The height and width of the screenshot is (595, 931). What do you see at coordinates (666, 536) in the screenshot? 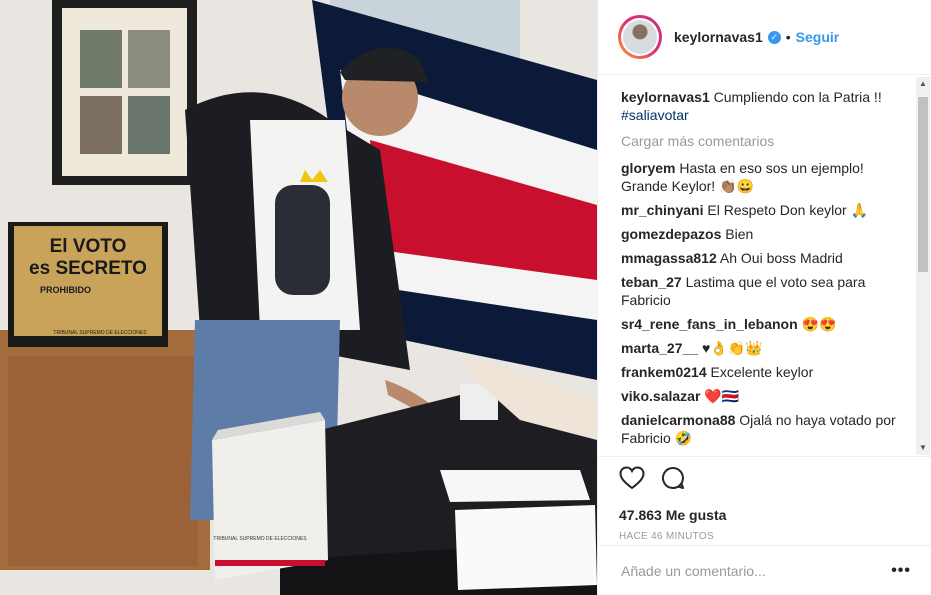
I see `post-timestamp: HACE 46 MINUTOS` at bounding box center [666, 536].